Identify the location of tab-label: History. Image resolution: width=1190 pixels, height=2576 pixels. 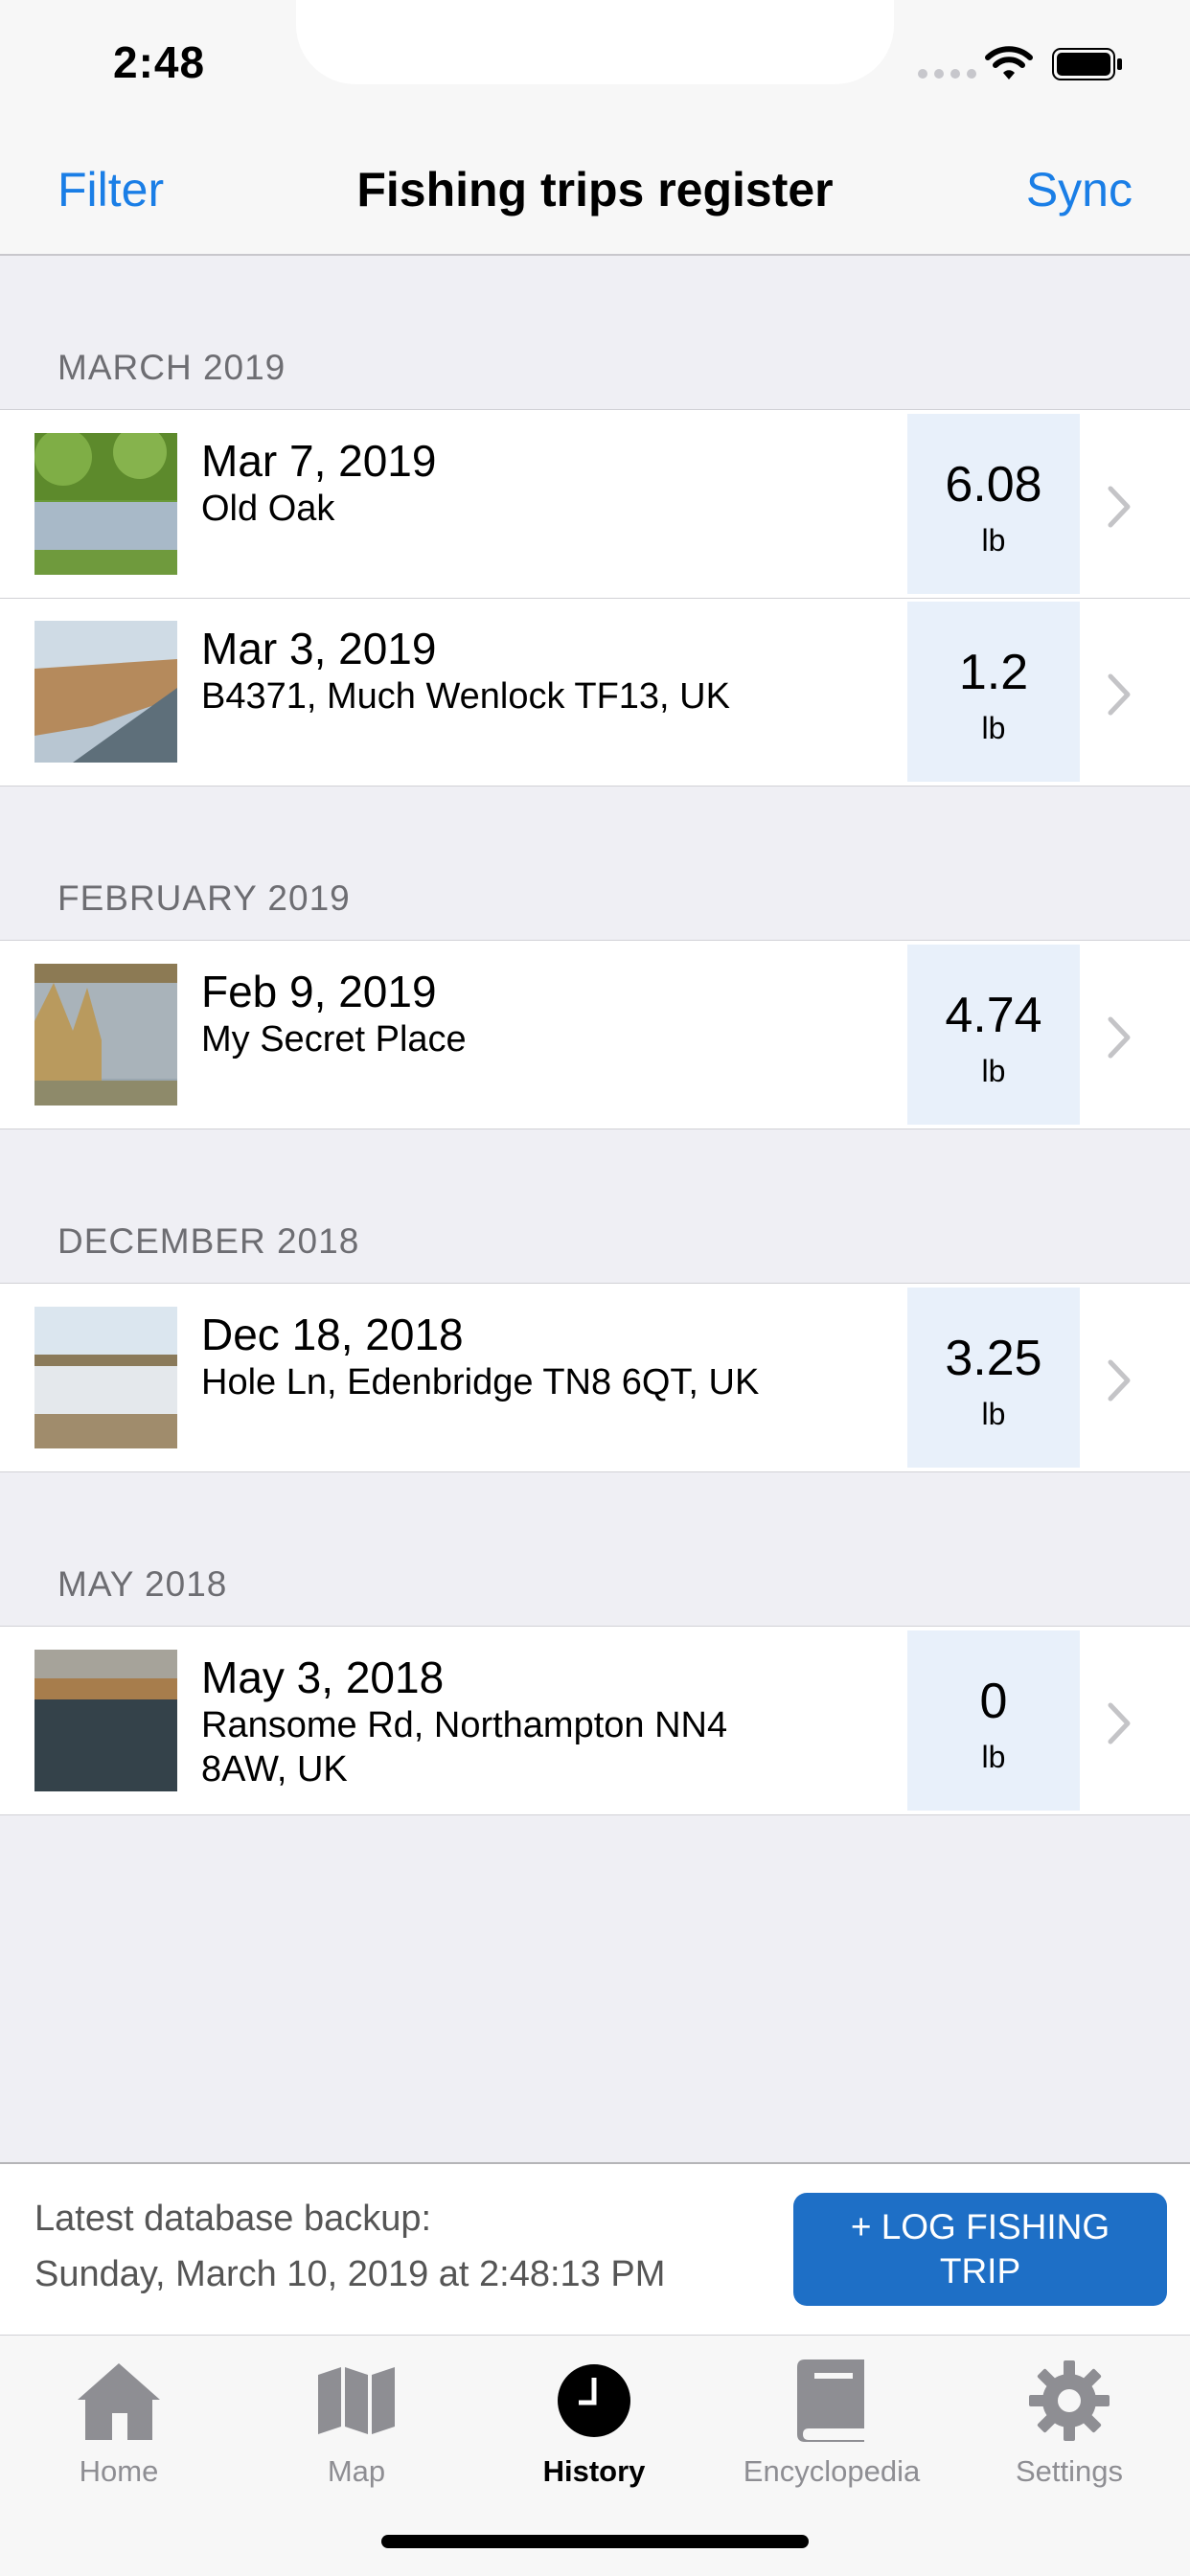
(594, 2471).